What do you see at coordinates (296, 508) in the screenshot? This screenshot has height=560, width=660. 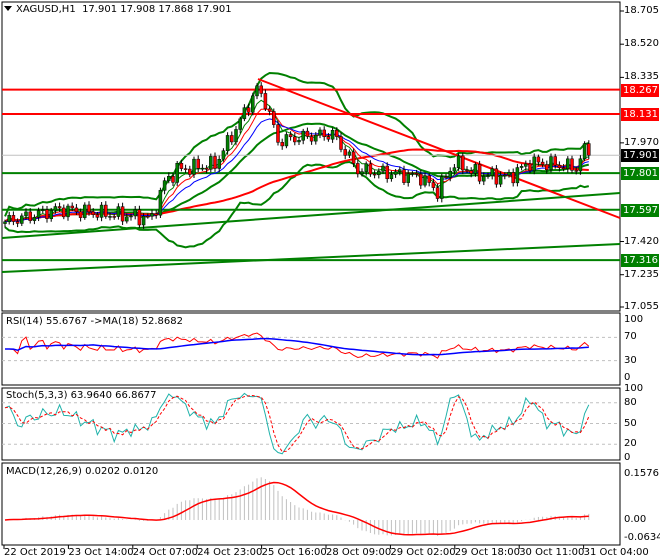 I see `macd-signal-line` at bounding box center [296, 508].